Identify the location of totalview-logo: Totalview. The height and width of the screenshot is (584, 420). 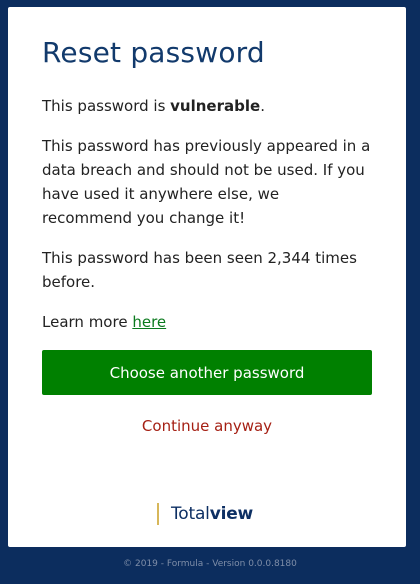
(205, 514).